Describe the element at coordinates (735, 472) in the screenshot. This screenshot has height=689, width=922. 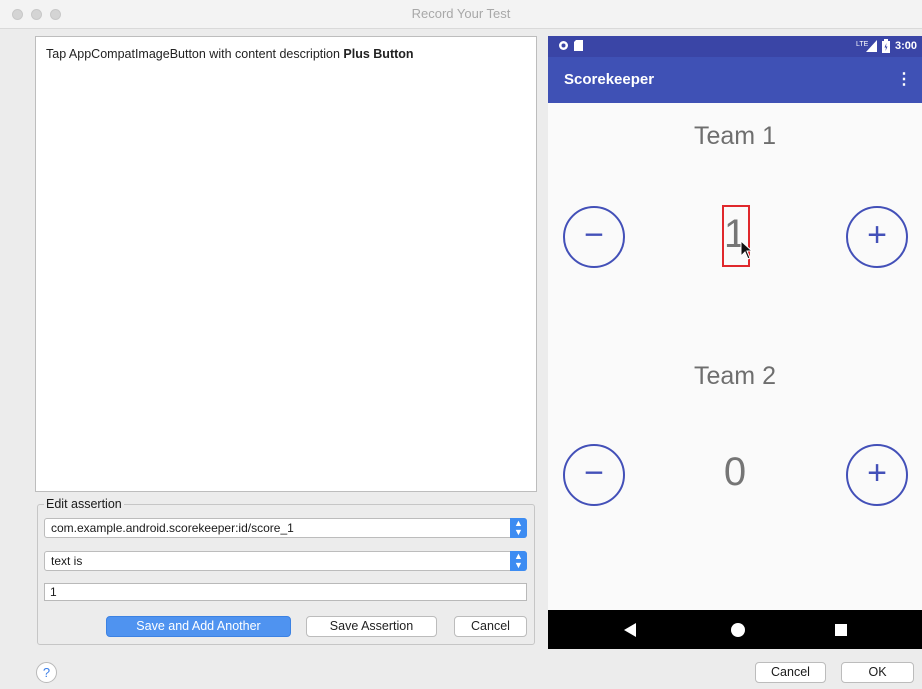
I see `team2-score: 0` at that location.